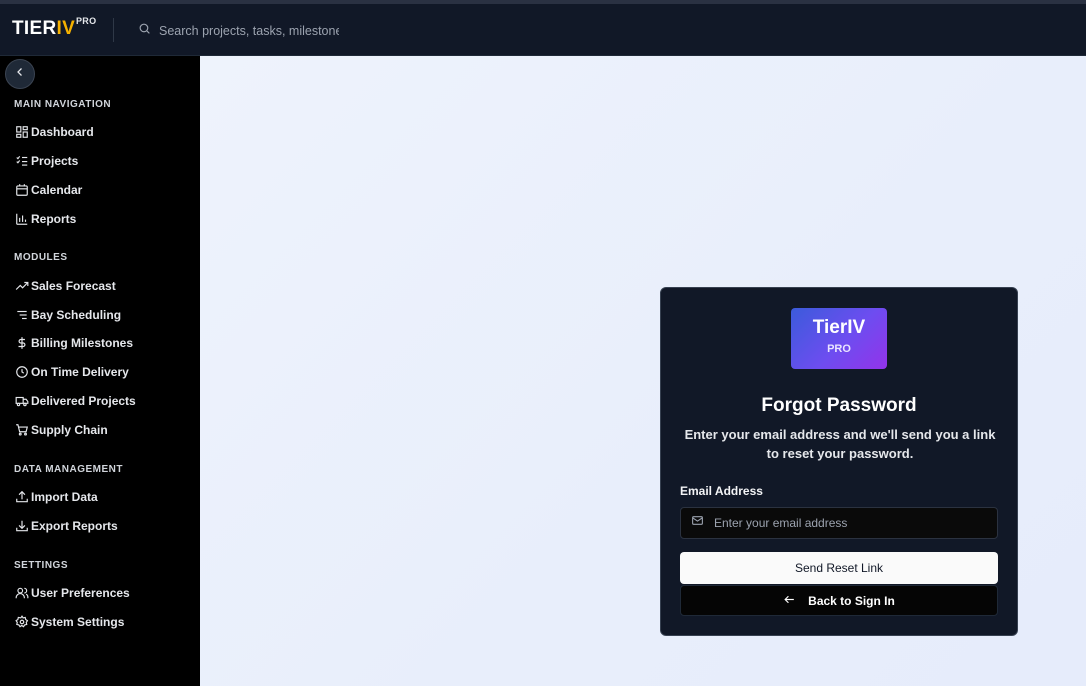 Image resolution: width=1086 pixels, height=686 pixels. I want to click on gear-icon, so click(22, 622).